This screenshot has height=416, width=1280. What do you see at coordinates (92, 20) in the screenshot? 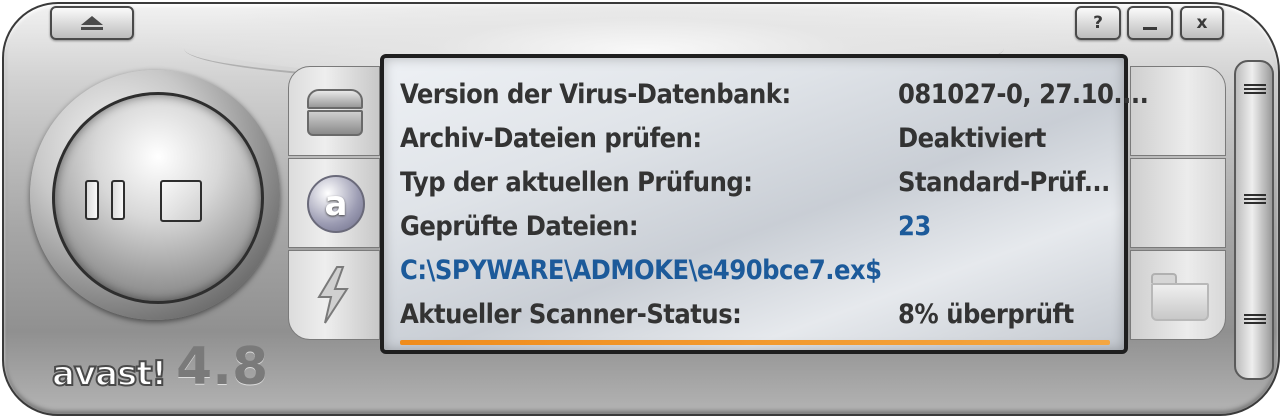
I see `eject-icon` at bounding box center [92, 20].